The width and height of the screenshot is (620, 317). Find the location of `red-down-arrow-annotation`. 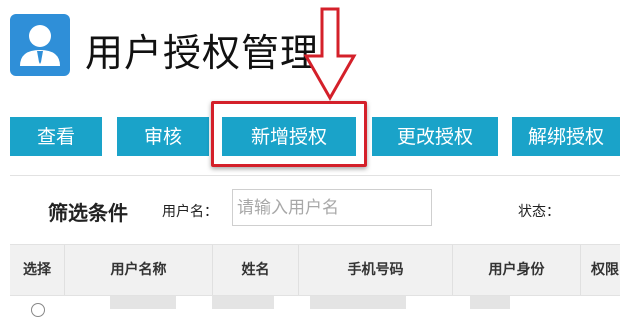

red-down-arrow-annotation is located at coordinates (330, 54).